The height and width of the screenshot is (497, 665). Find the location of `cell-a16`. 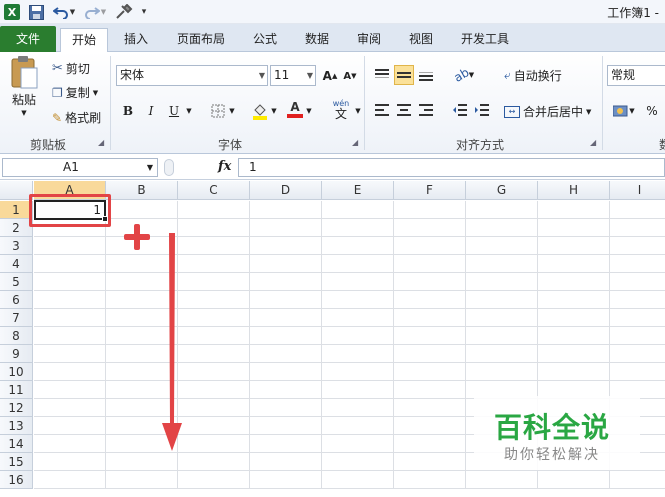

cell-a16 is located at coordinates (70, 480).